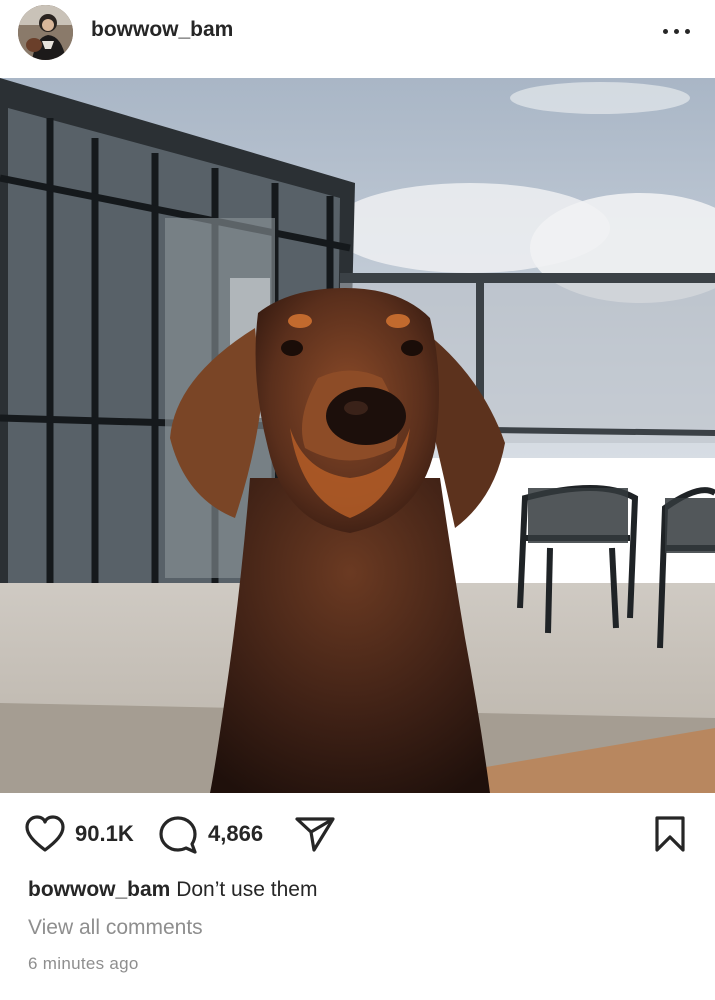 This screenshot has height=1000, width=715. Describe the element at coordinates (247, 889) in the screenshot. I see `caption-text: Don’t use them` at that location.